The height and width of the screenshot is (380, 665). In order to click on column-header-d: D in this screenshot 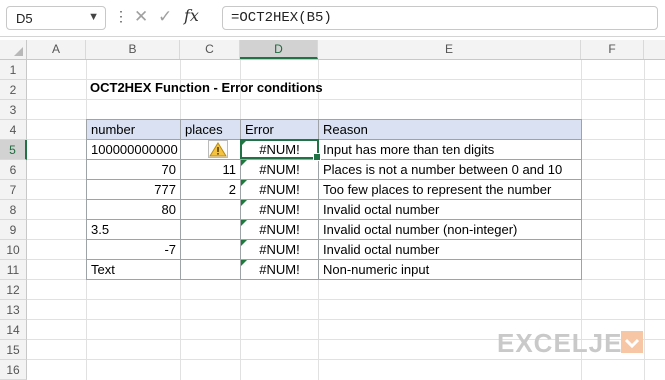, I will do `click(279, 49)`.